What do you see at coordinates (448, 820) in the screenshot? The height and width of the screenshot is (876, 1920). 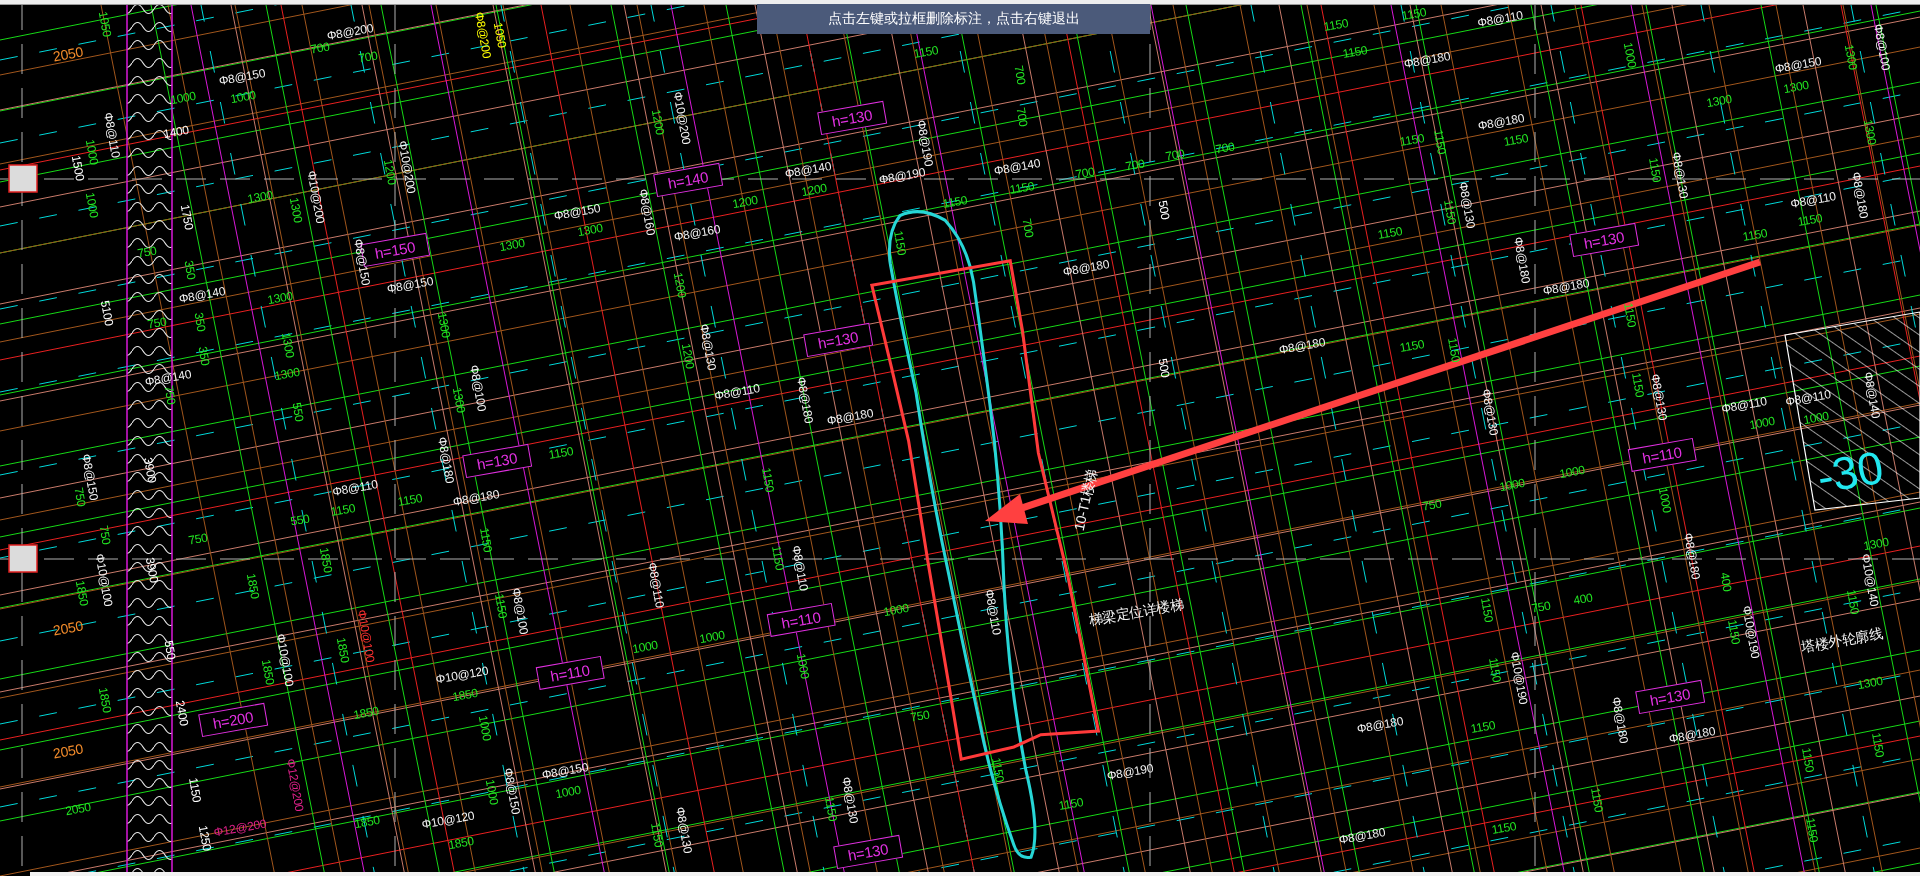 I see `rebar-label: Φ10@120` at bounding box center [448, 820].